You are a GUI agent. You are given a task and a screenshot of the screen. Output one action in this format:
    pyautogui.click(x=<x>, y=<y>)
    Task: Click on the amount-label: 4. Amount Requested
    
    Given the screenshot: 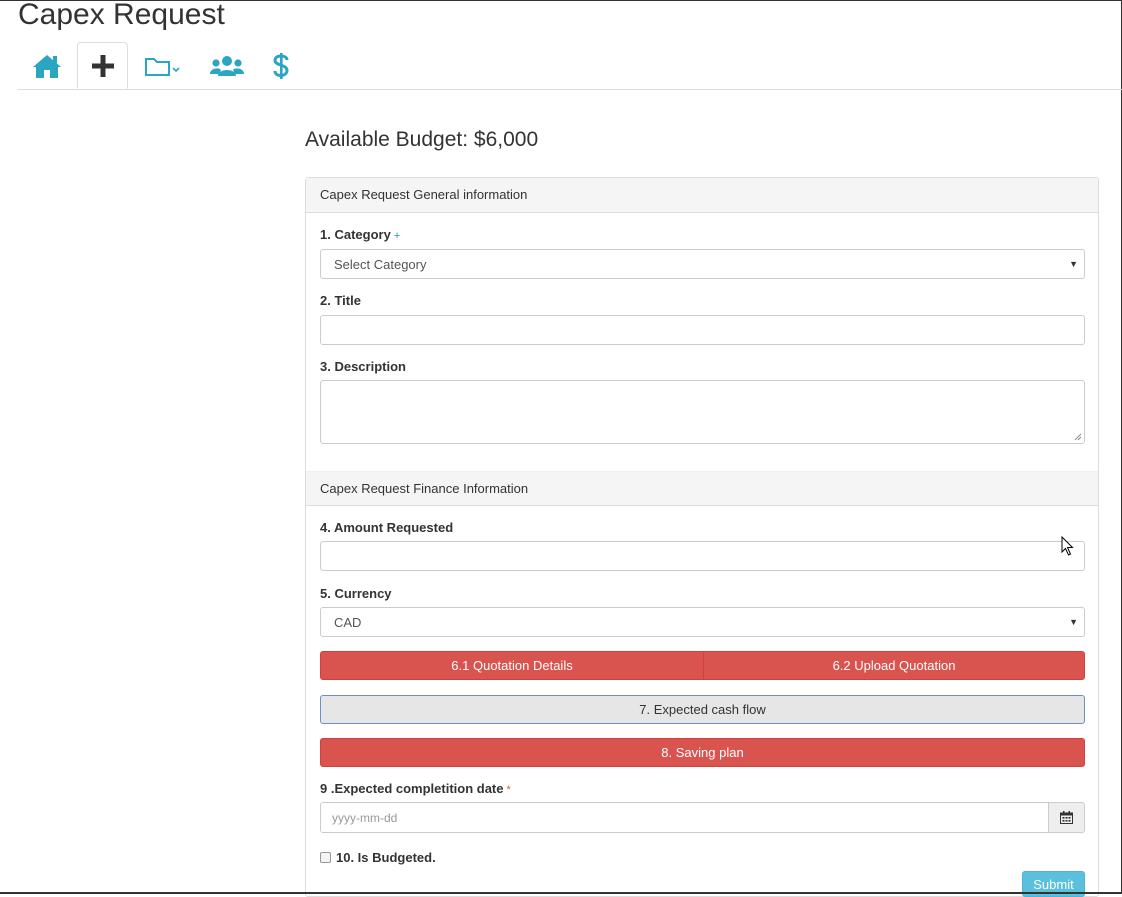 What is the action you would take?
    pyautogui.click(x=387, y=527)
    